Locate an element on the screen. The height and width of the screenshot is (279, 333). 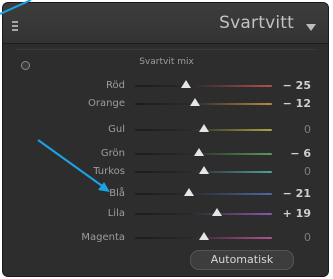
slider-value: − 21 is located at coordinates (297, 193).